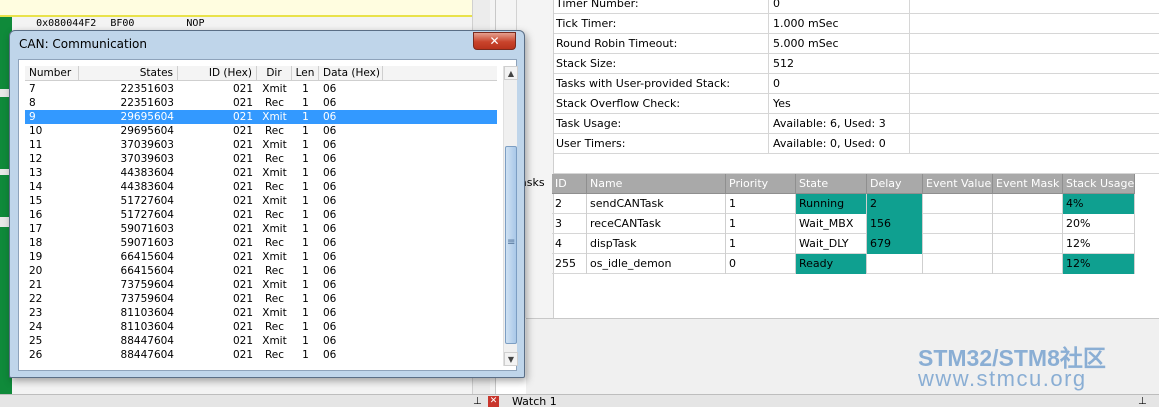 This screenshot has width=1159, height=408. What do you see at coordinates (1099, 264) in the screenshot?
I see `task-cell-stack-usage: 12%` at bounding box center [1099, 264].